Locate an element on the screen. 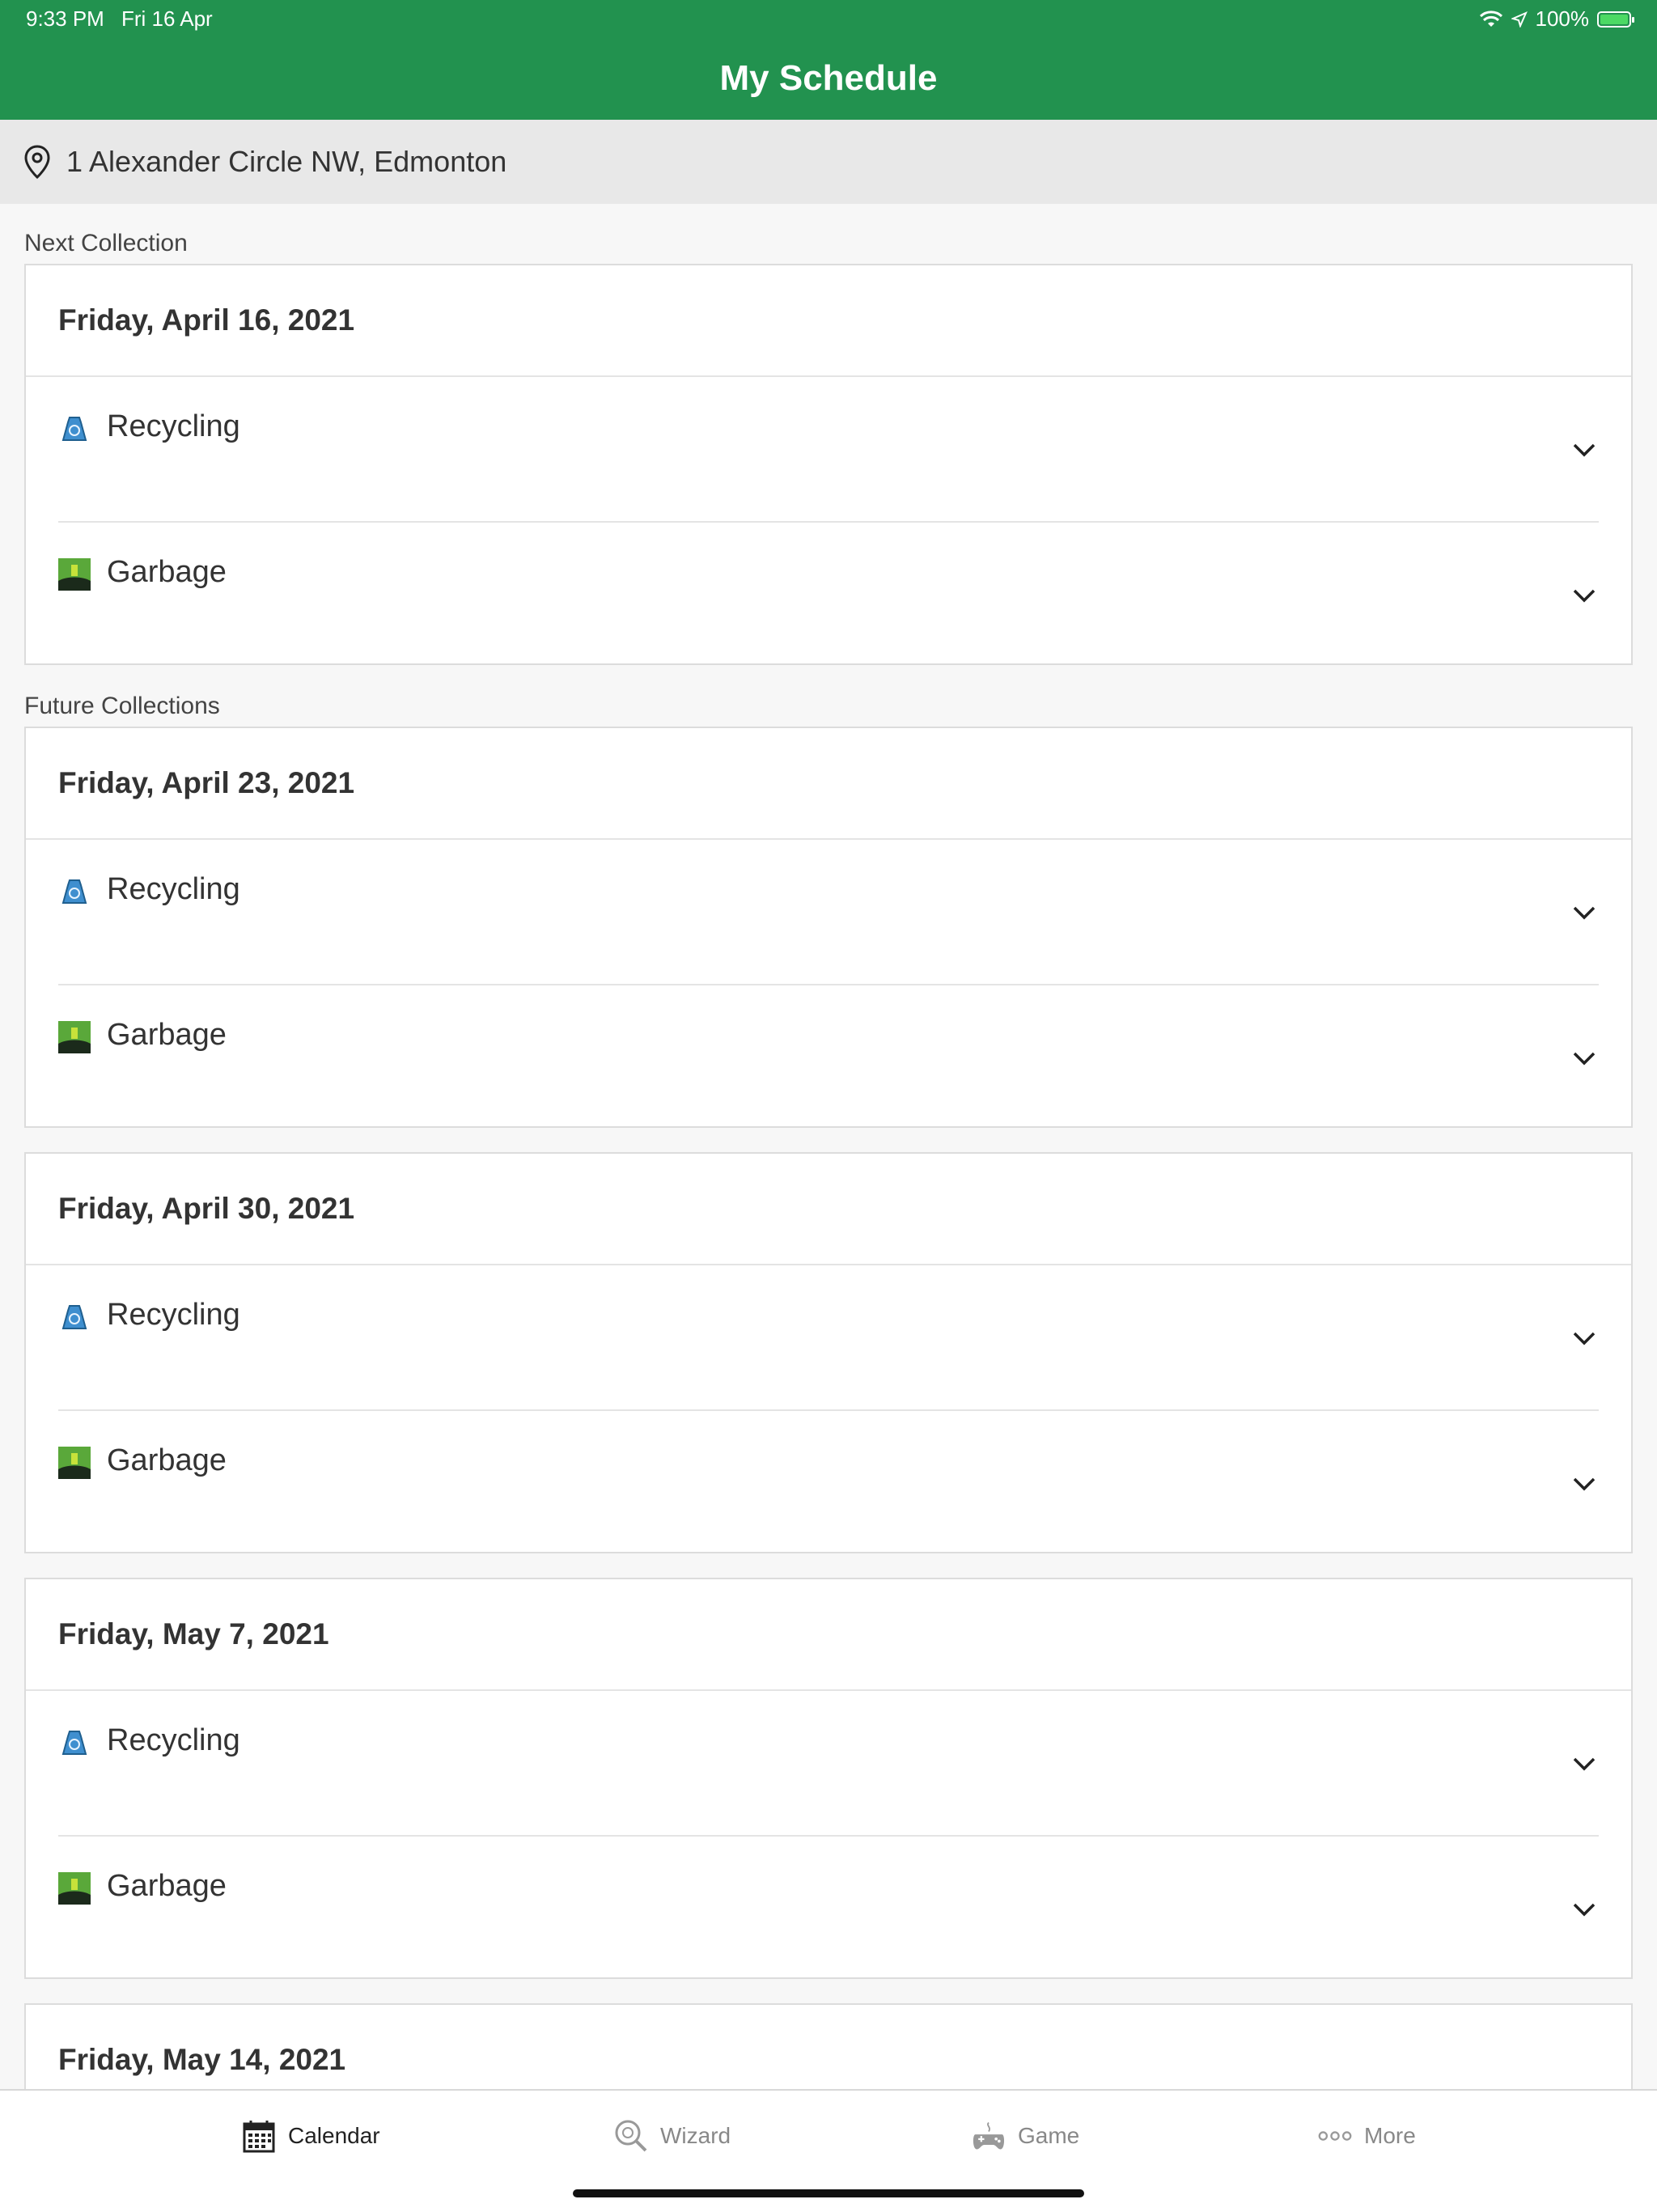 The height and width of the screenshot is (2212, 1657). battery-percent: 100% is located at coordinates (1562, 18).